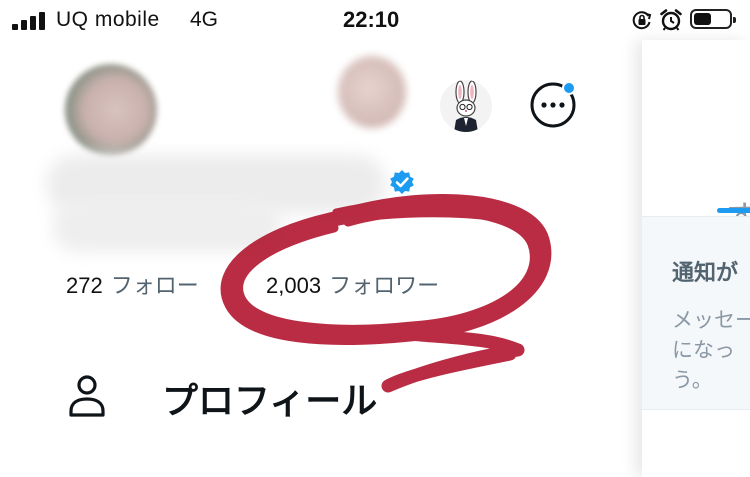 The height and width of the screenshot is (477, 750). Describe the element at coordinates (87, 396) in the screenshot. I see `person-icon` at that location.